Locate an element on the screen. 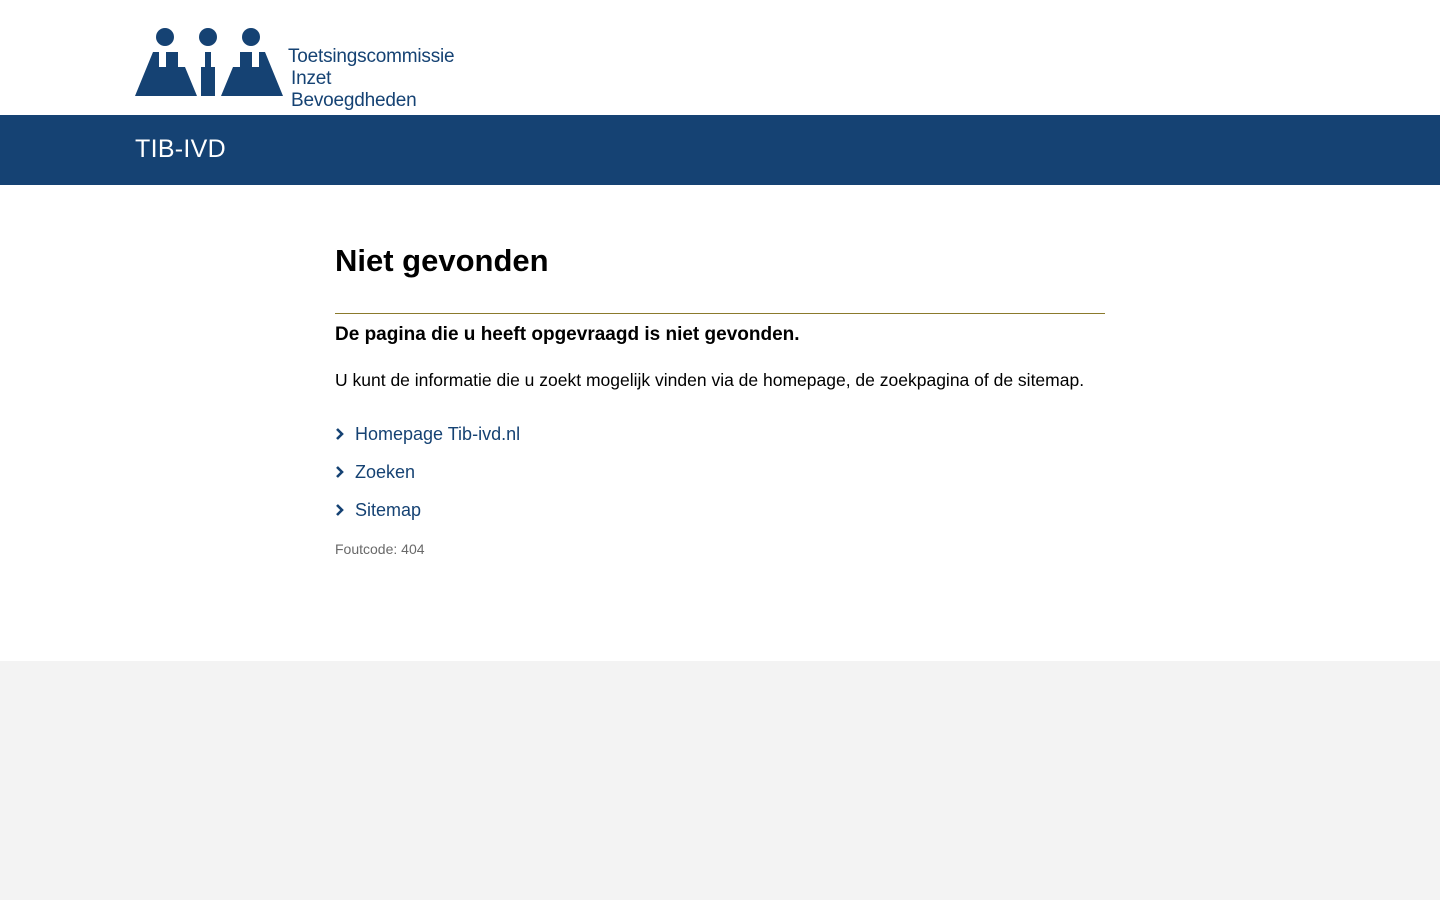  list-item: Sitemap is located at coordinates (427, 510).